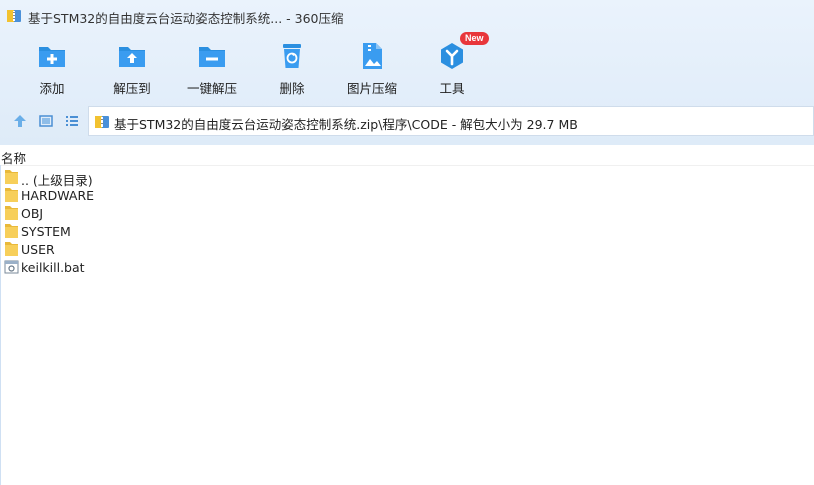  I want to click on one-click-extract-icon, so click(212, 57).